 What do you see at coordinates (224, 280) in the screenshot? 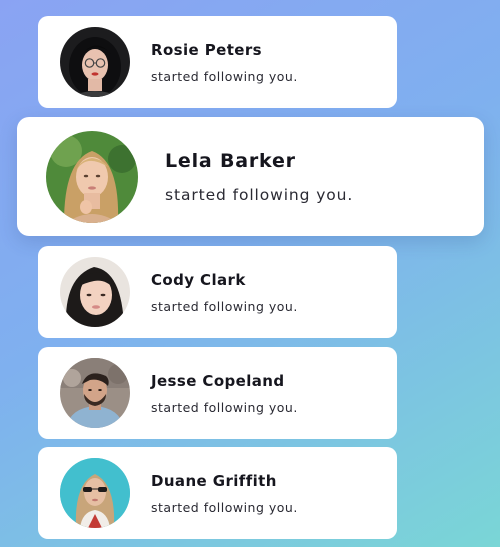
I see `follower-name: Cody Clark` at bounding box center [224, 280].